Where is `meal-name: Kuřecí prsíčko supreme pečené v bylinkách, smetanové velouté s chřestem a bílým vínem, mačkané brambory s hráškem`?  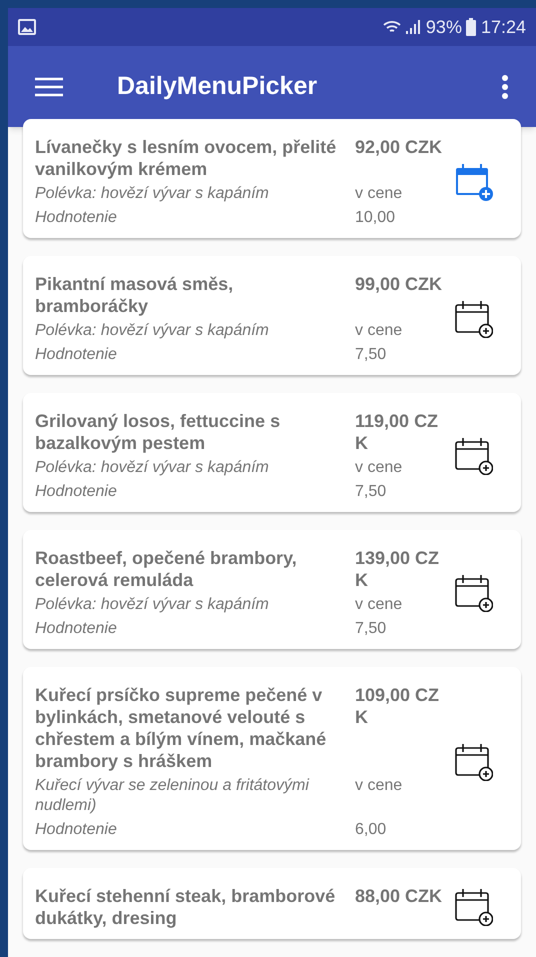 meal-name: Kuřecí prsíčko supreme pečené v bylinkách, smetanové velouté s chřestem a bílým vínem, mačkané brambory s hráškem is located at coordinates (181, 728).